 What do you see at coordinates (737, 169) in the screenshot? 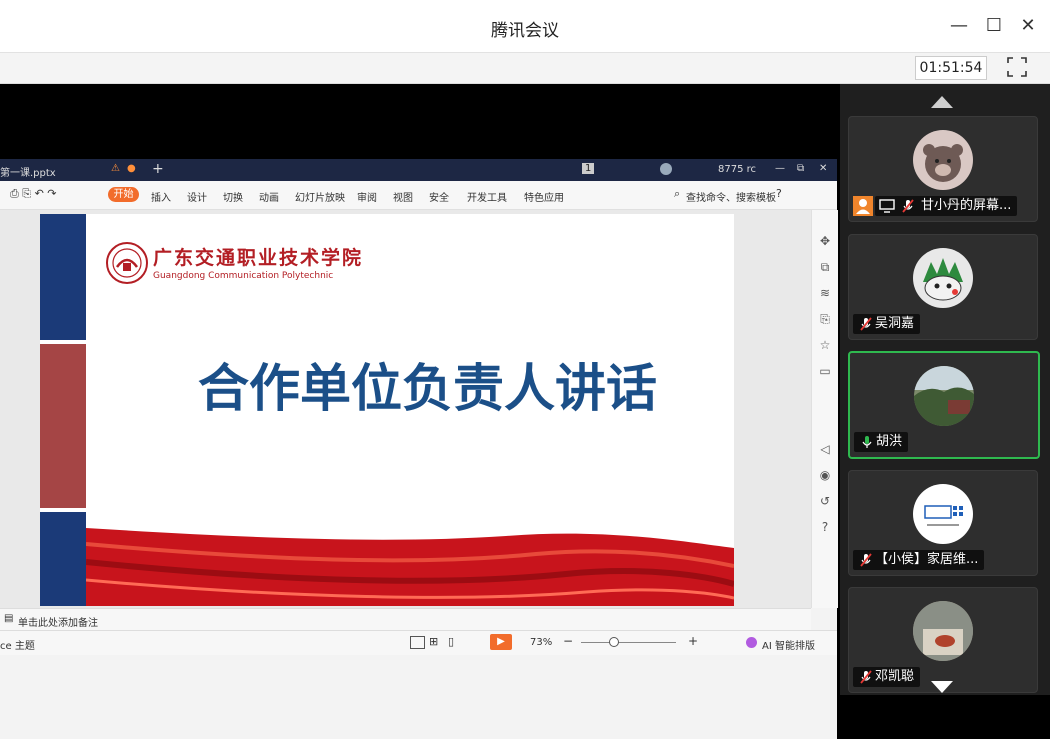
I see `top-info: 8775 rc` at bounding box center [737, 169].